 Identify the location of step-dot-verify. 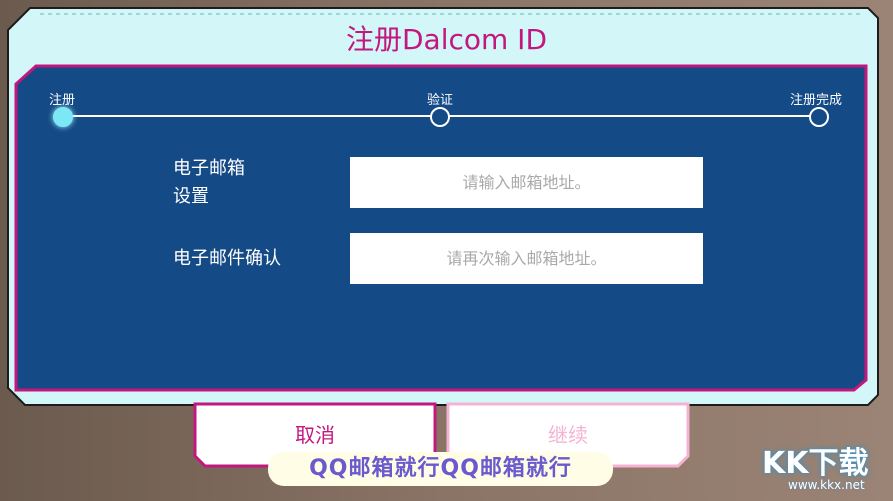
(440, 117).